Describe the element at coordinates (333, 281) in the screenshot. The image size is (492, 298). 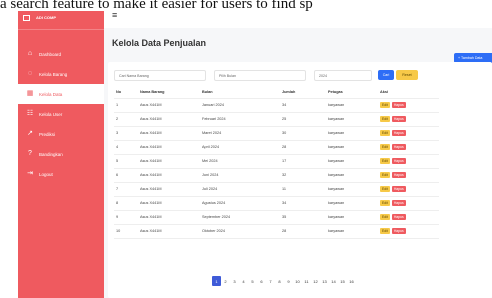
I see `page-link: 14` at that location.